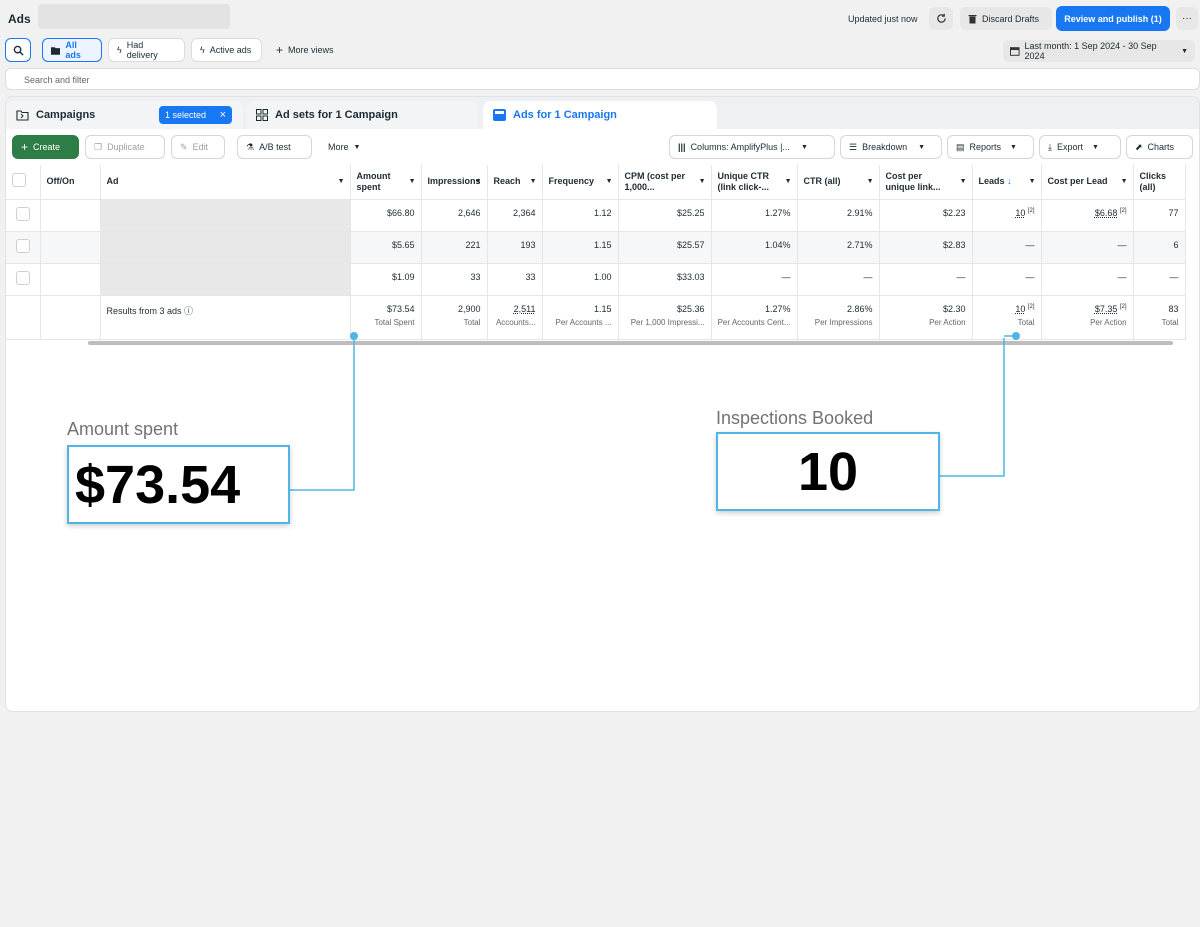 Image resolution: width=1200 pixels, height=927 pixels. Describe the element at coordinates (795, 418) in the screenshot. I see `inspections-callout-label: Inspections Booked` at that location.